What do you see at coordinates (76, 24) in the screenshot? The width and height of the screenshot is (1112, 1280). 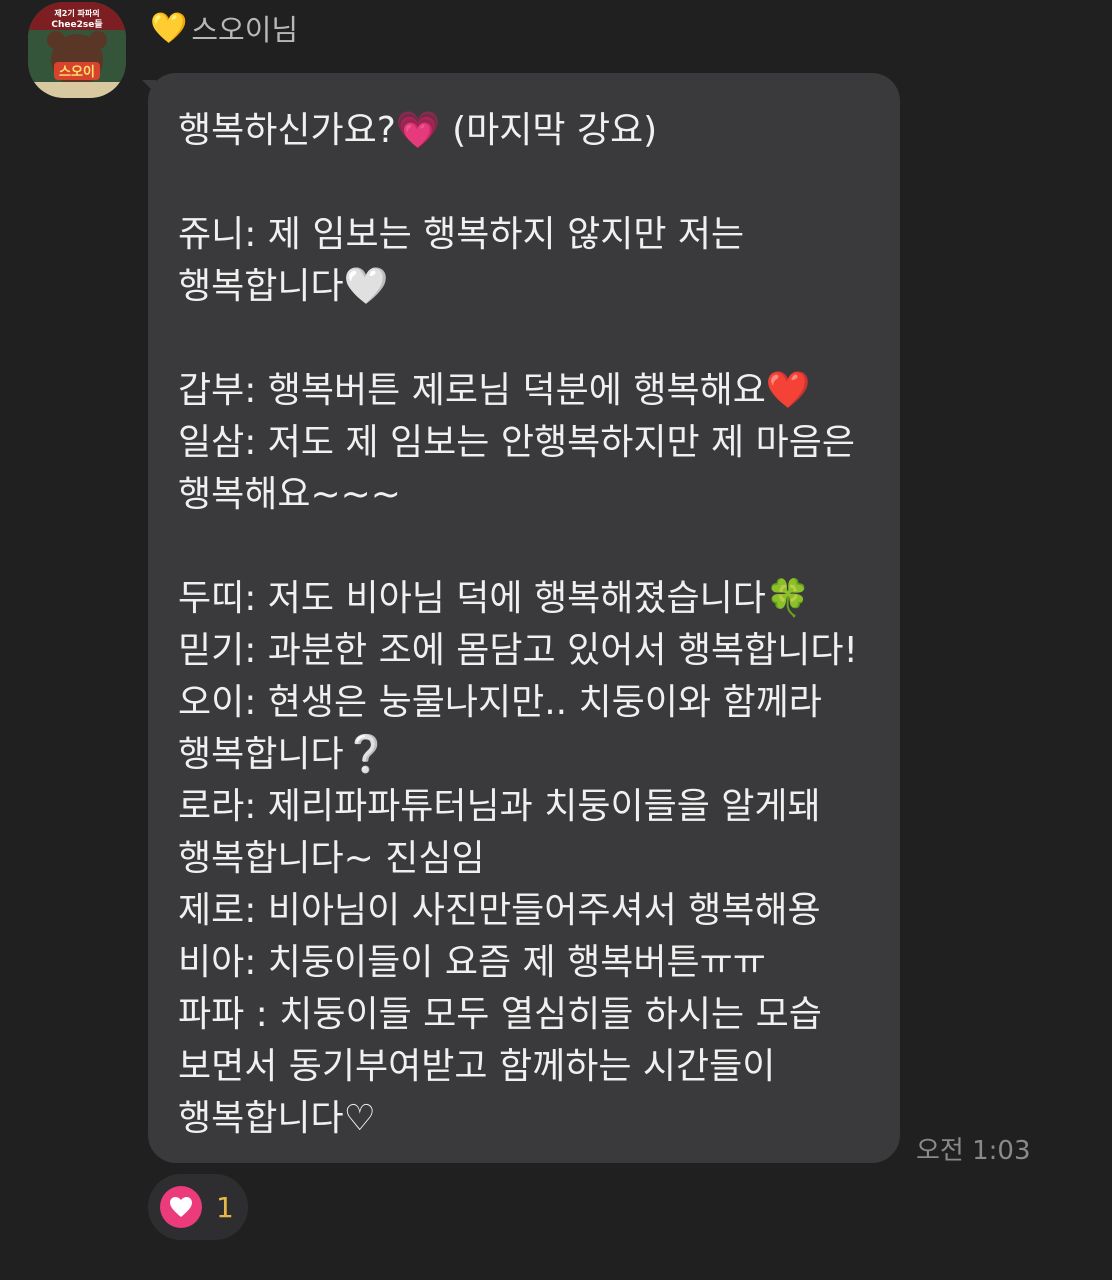 I see `avatar-line2: Chee2se들` at bounding box center [76, 24].